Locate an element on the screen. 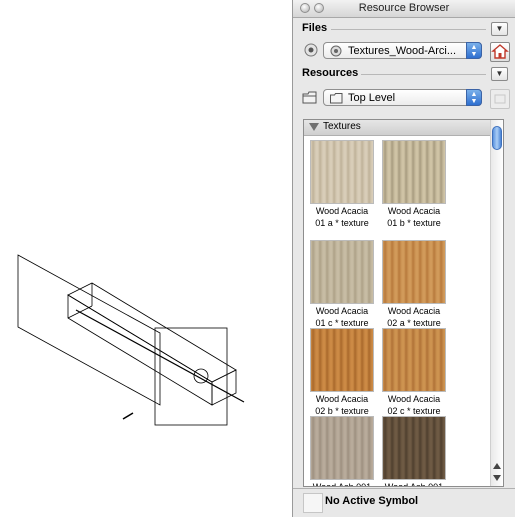  plane-shape is located at coordinates (89, 330).